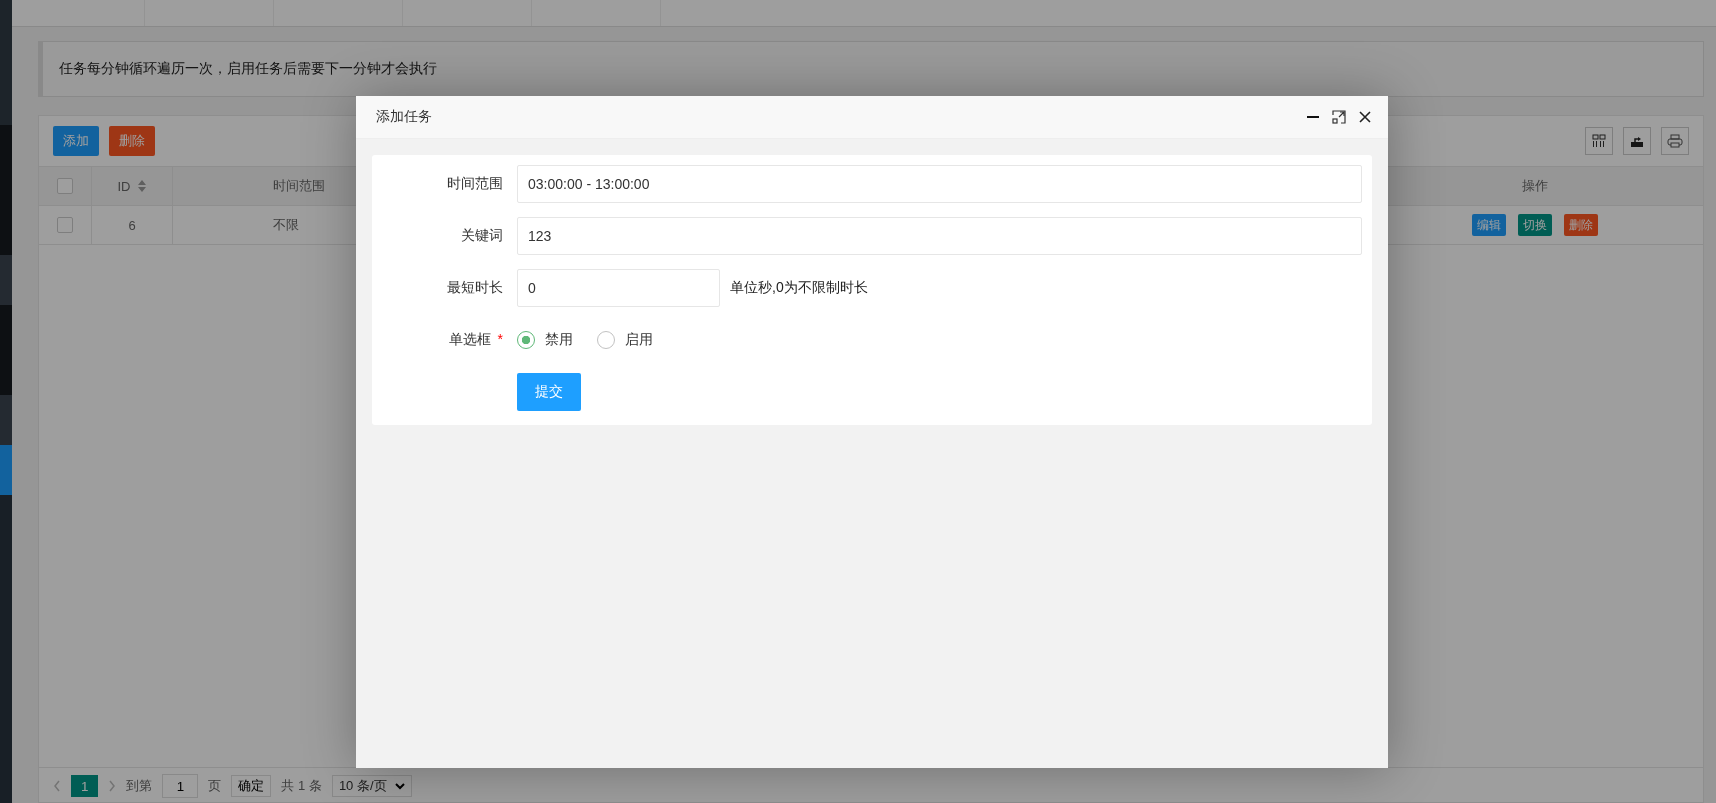 This screenshot has height=803, width=1716. Describe the element at coordinates (299, 186) in the screenshot. I see `column-header: 时间范围` at that location.